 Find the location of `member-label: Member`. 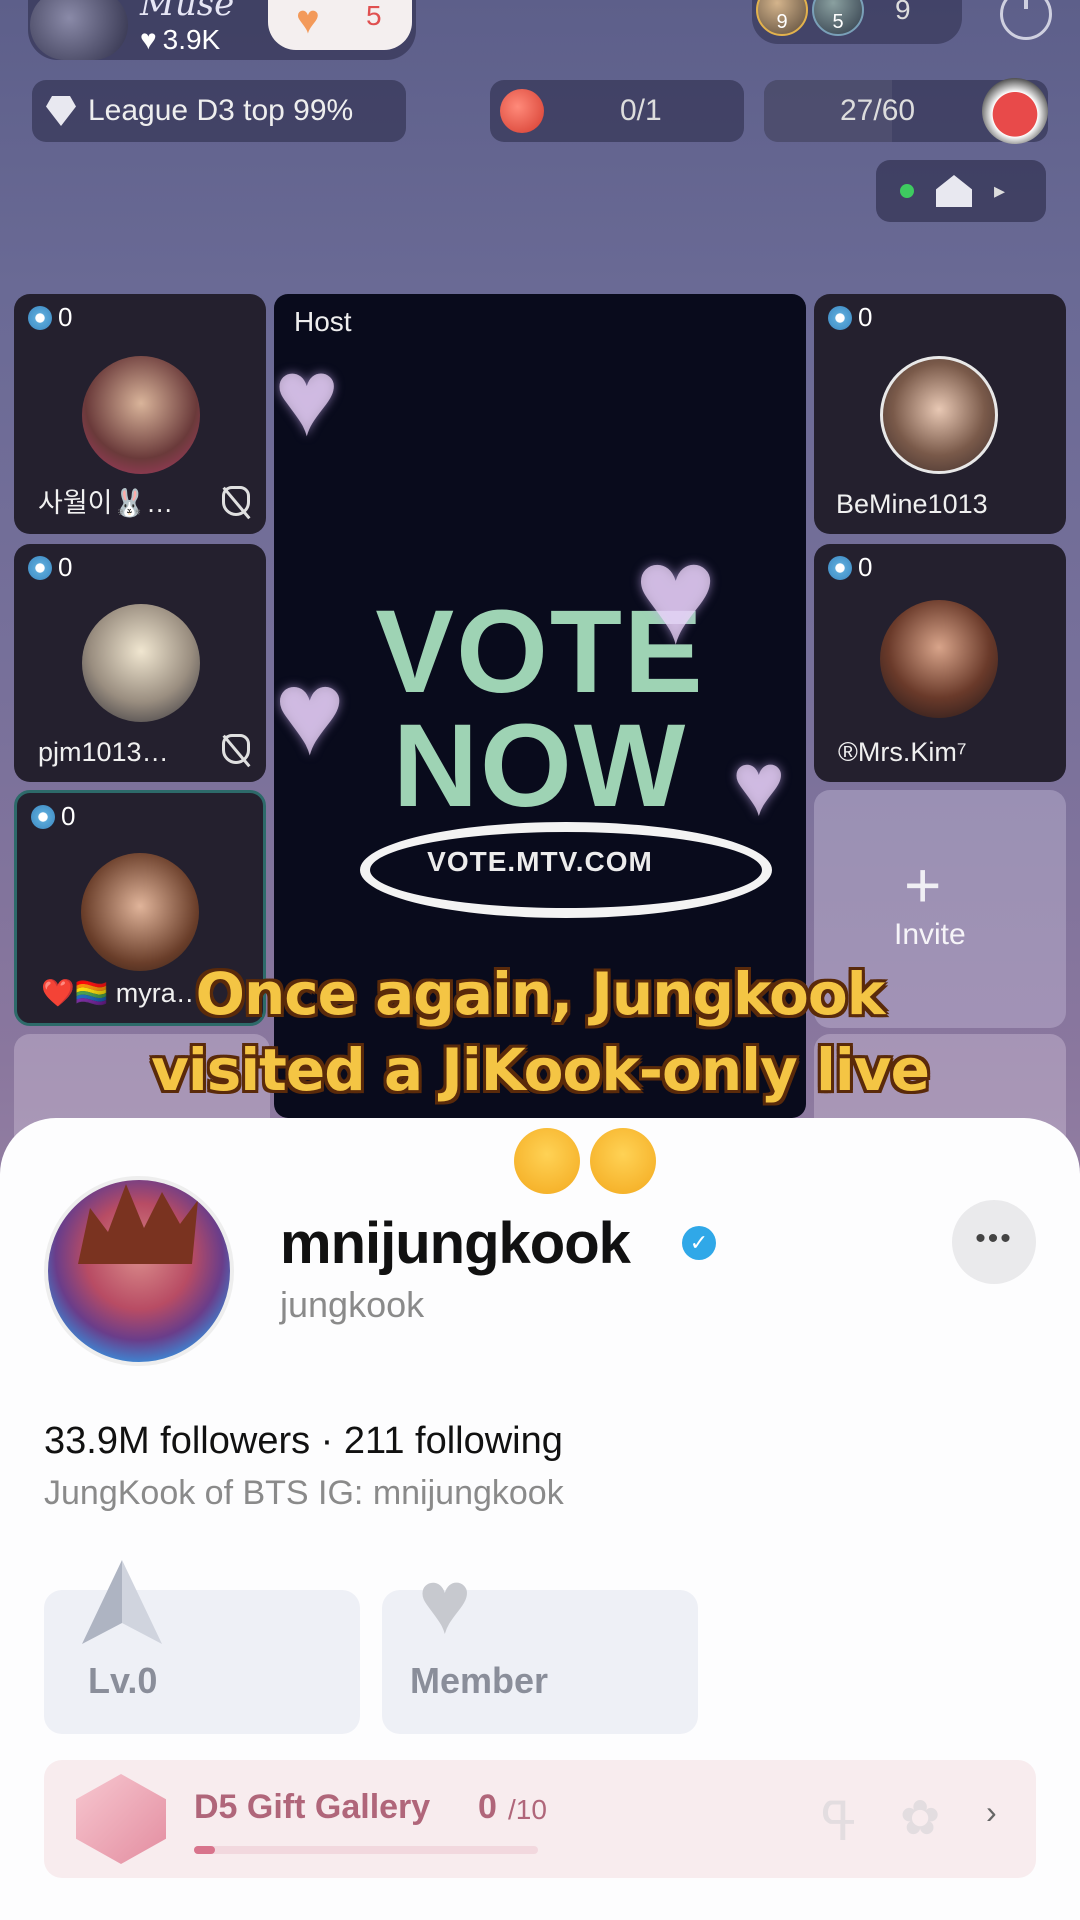

member-label: Member is located at coordinates (479, 1680).